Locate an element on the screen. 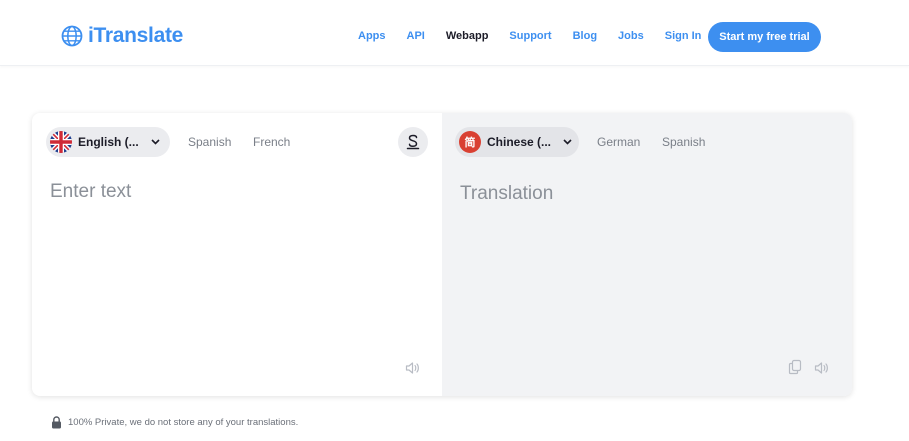 The image size is (909, 441). swap-languages-button is located at coordinates (413, 142).